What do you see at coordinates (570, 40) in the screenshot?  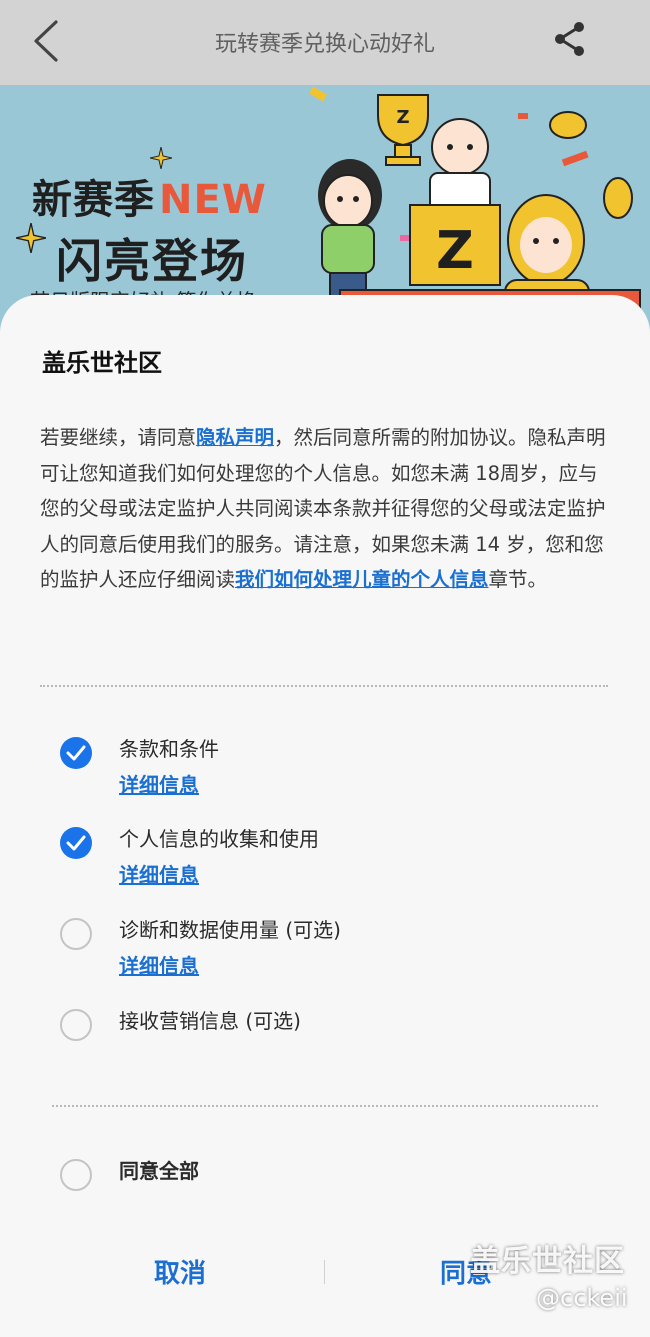 I see `share-icon` at bounding box center [570, 40].